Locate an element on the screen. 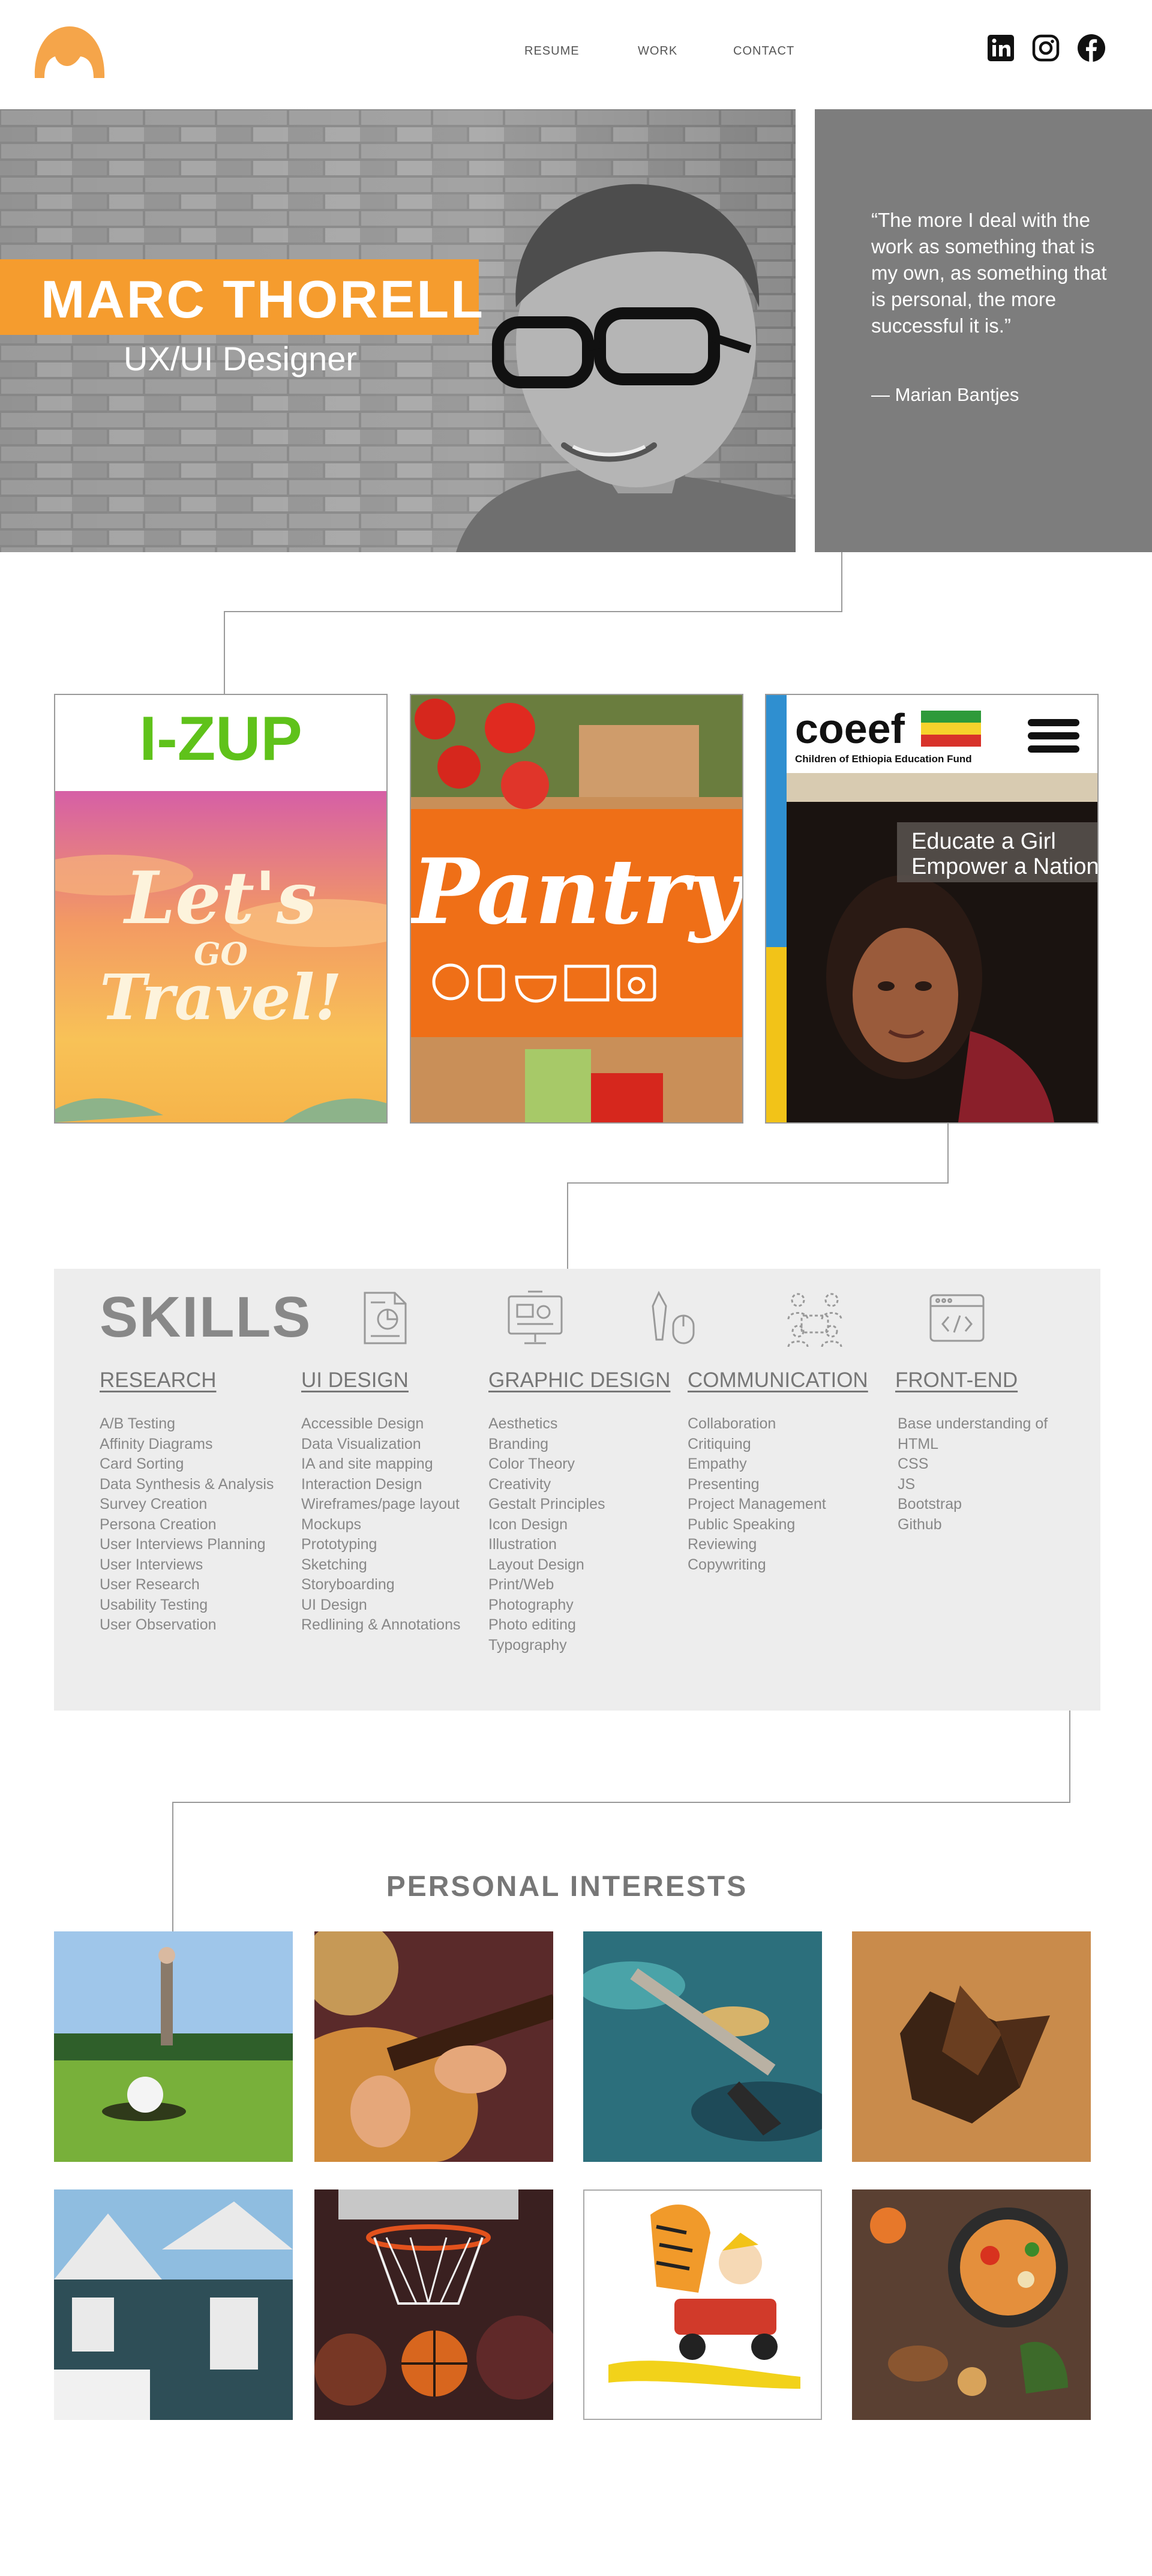 Image resolution: width=1152 pixels, height=2576 pixels. skill-item: Bootstrap is located at coordinates (930, 1504).